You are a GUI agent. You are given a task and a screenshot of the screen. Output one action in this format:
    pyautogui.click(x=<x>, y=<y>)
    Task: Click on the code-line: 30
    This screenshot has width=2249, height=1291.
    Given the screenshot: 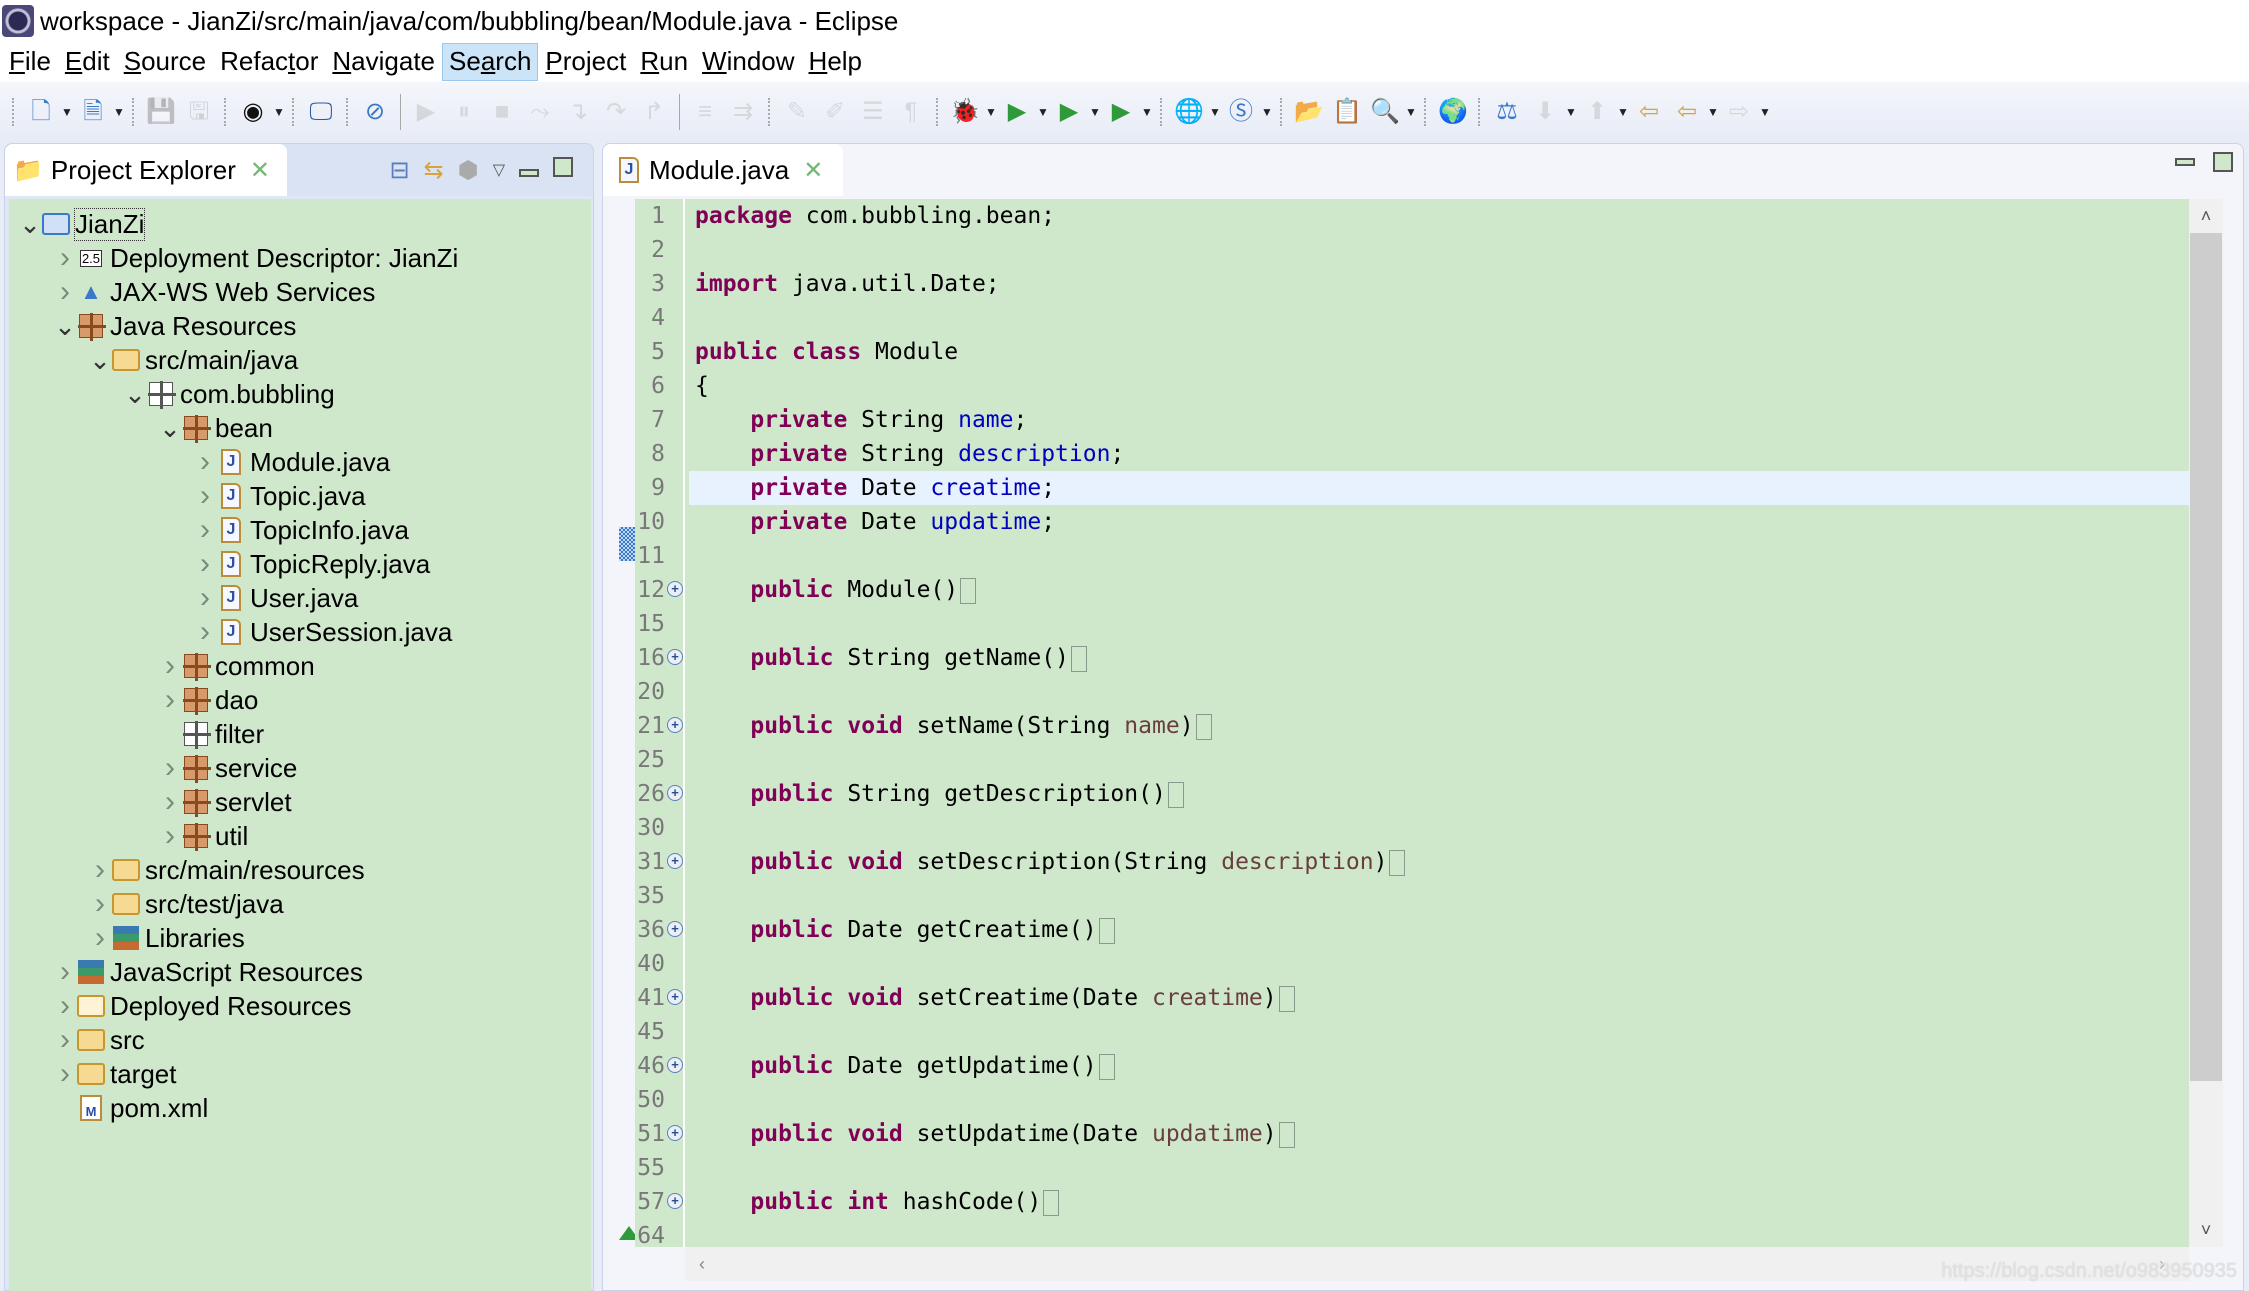 What is the action you would take?
    pyautogui.click(x=1412, y=828)
    